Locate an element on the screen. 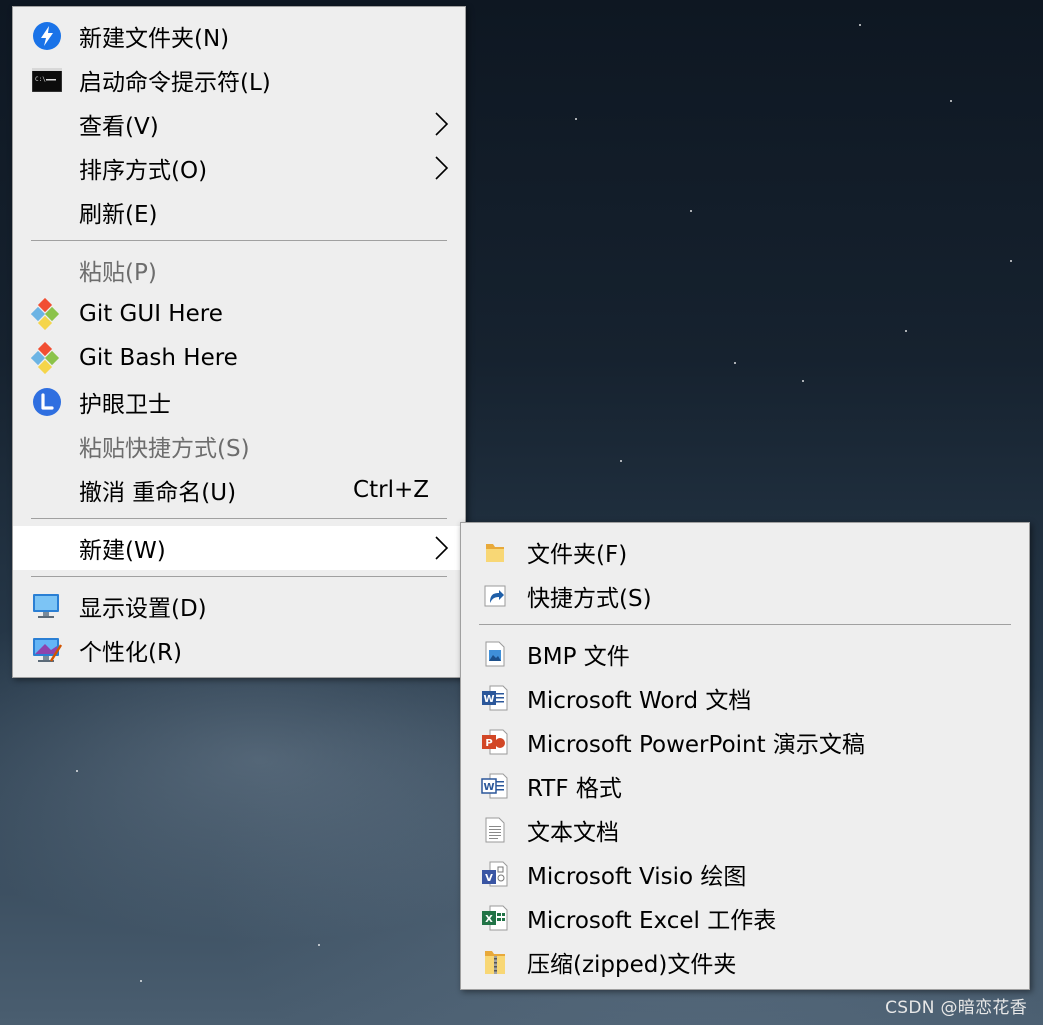 This screenshot has width=1043, height=1025. svg-text: X is located at coordinates (489, 919).